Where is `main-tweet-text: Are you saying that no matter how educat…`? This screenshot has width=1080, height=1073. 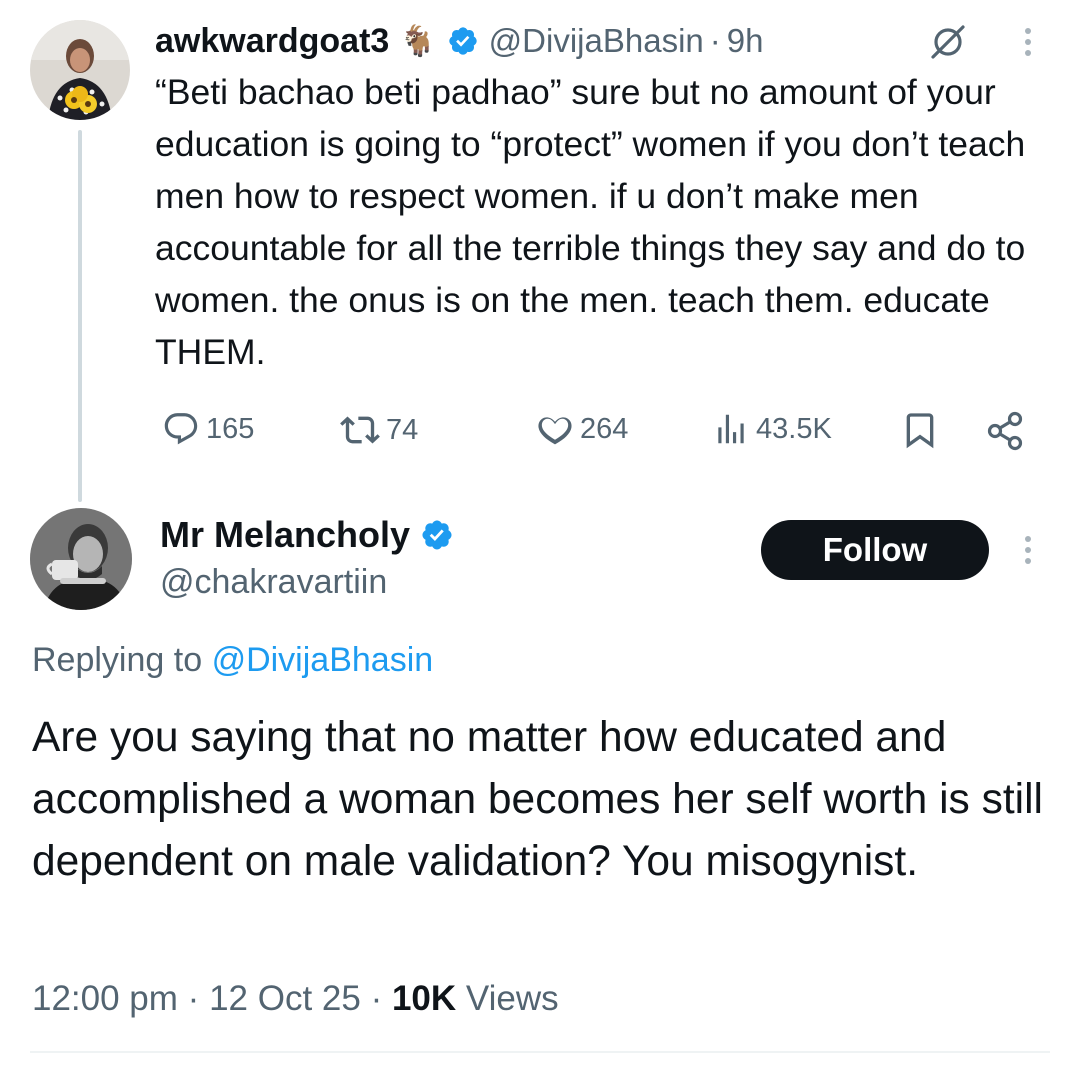
main-tweet-text: Are you saying that no matter how educat… is located at coordinates (537, 799).